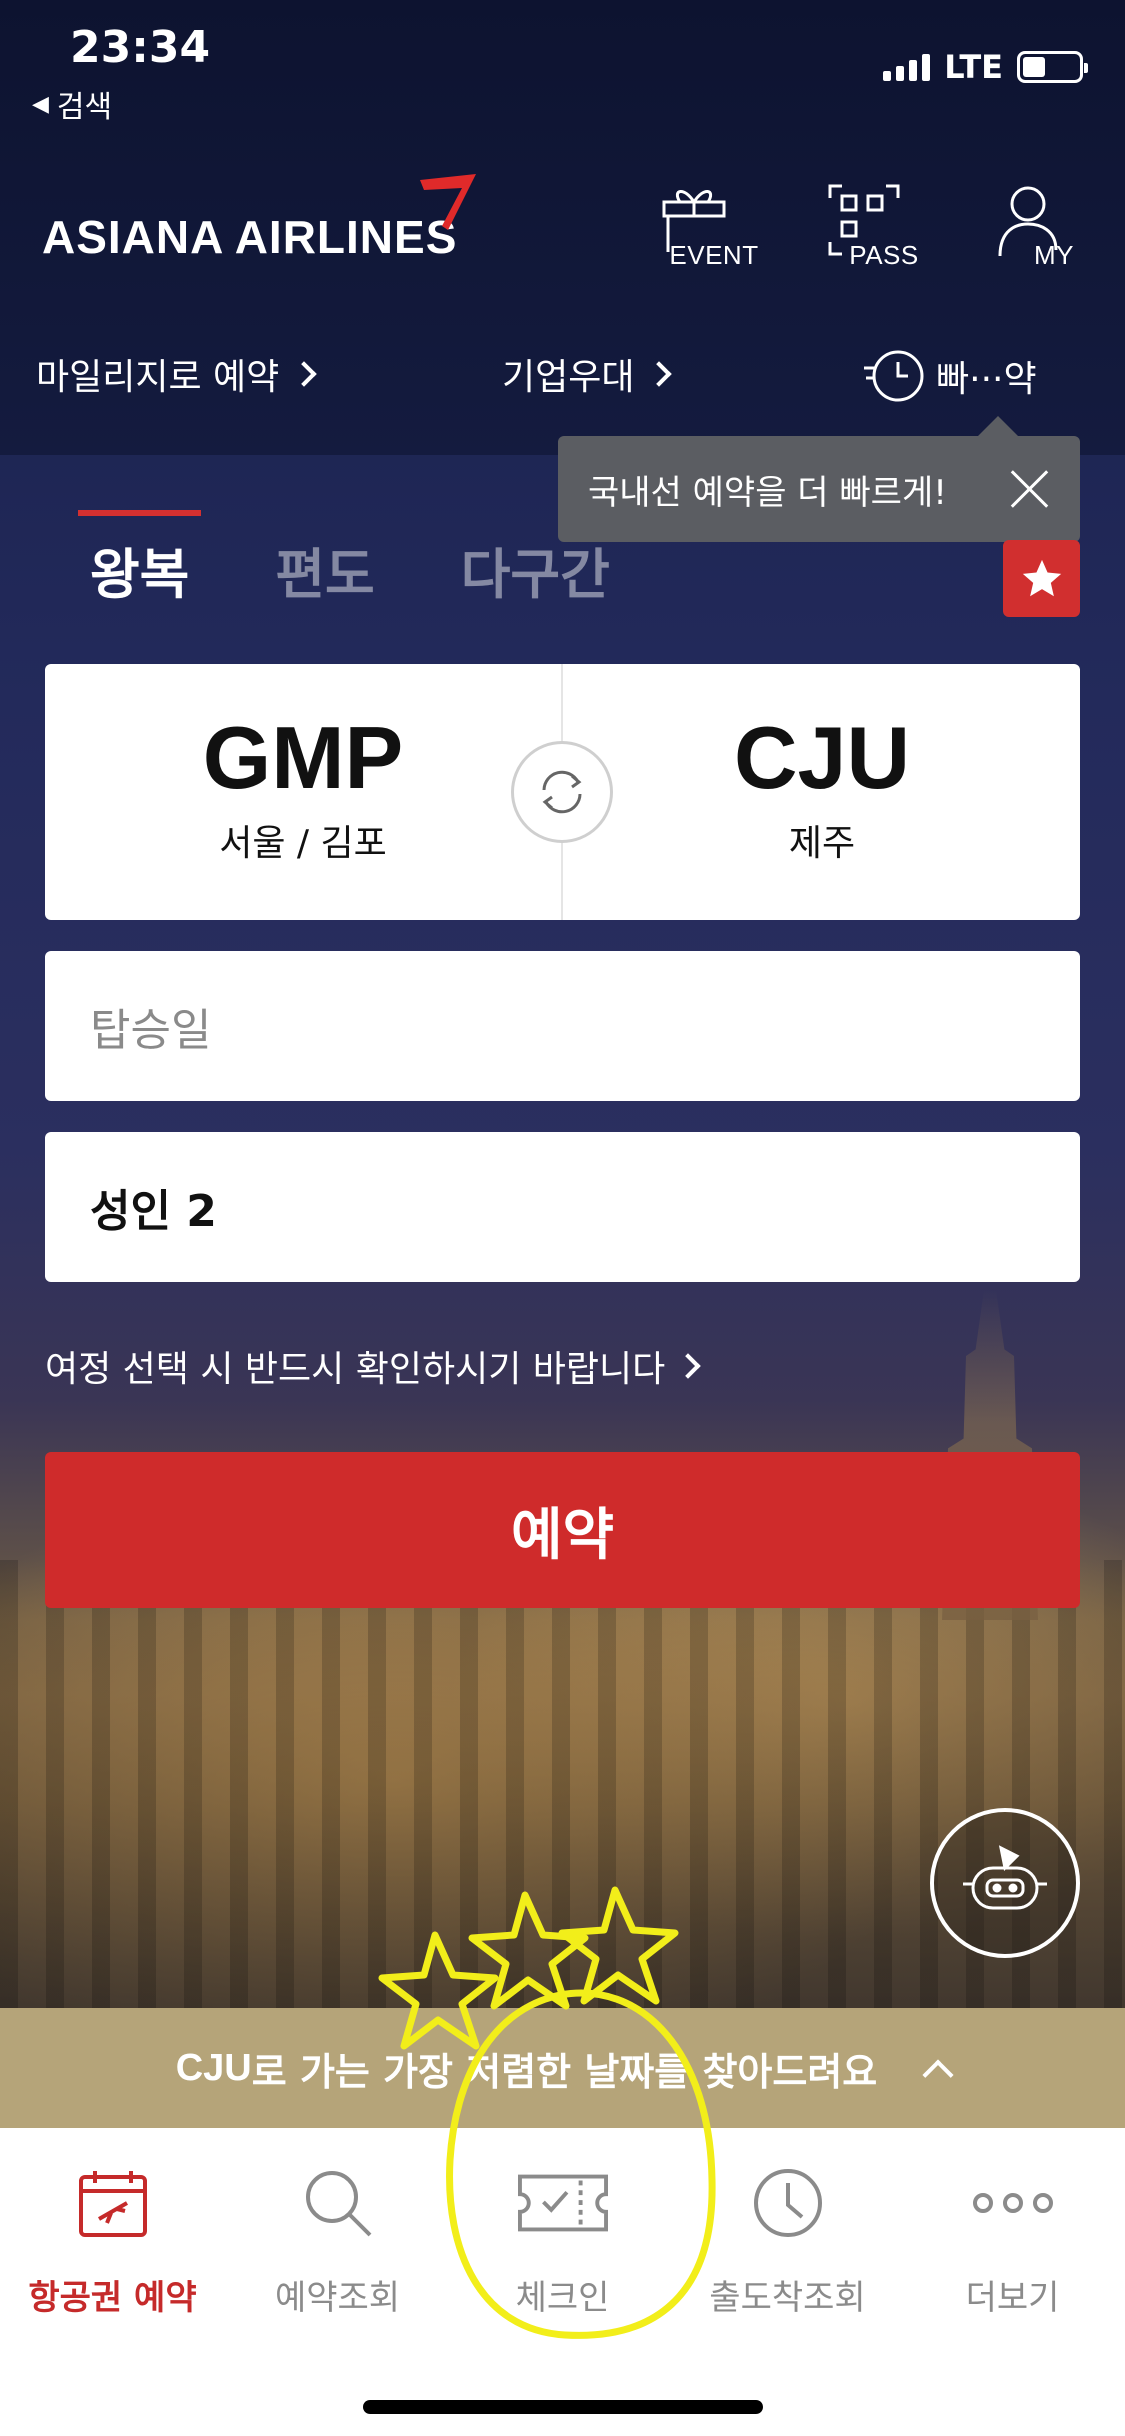 This screenshot has height=2436, width=1125. What do you see at coordinates (907, 67) in the screenshot?
I see `signal-icon` at bounding box center [907, 67].